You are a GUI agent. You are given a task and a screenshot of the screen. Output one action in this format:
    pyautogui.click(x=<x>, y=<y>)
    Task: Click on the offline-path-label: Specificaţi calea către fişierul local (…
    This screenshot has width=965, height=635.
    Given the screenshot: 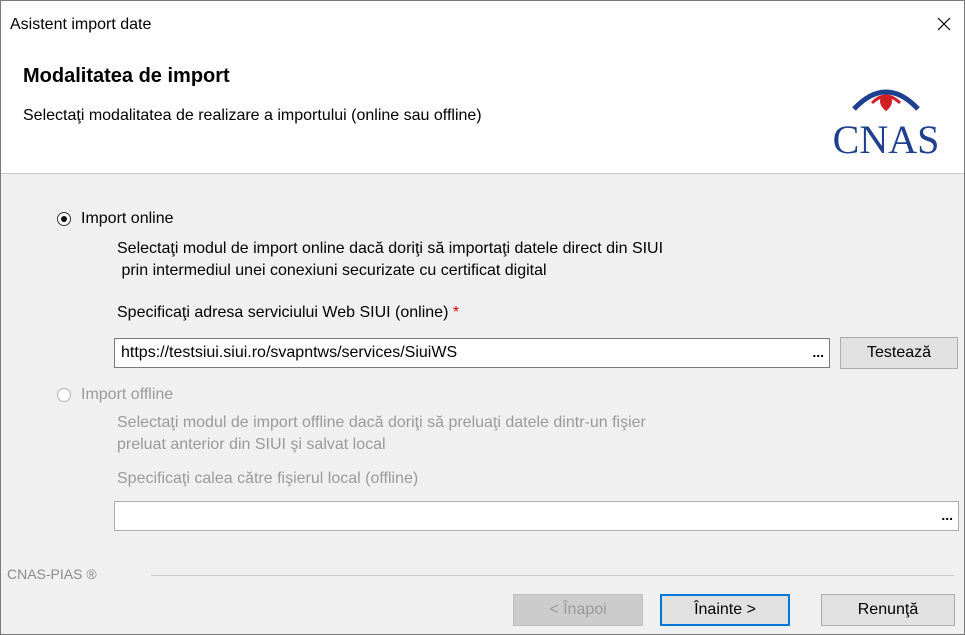 What is the action you would take?
    pyautogui.click(x=268, y=478)
    